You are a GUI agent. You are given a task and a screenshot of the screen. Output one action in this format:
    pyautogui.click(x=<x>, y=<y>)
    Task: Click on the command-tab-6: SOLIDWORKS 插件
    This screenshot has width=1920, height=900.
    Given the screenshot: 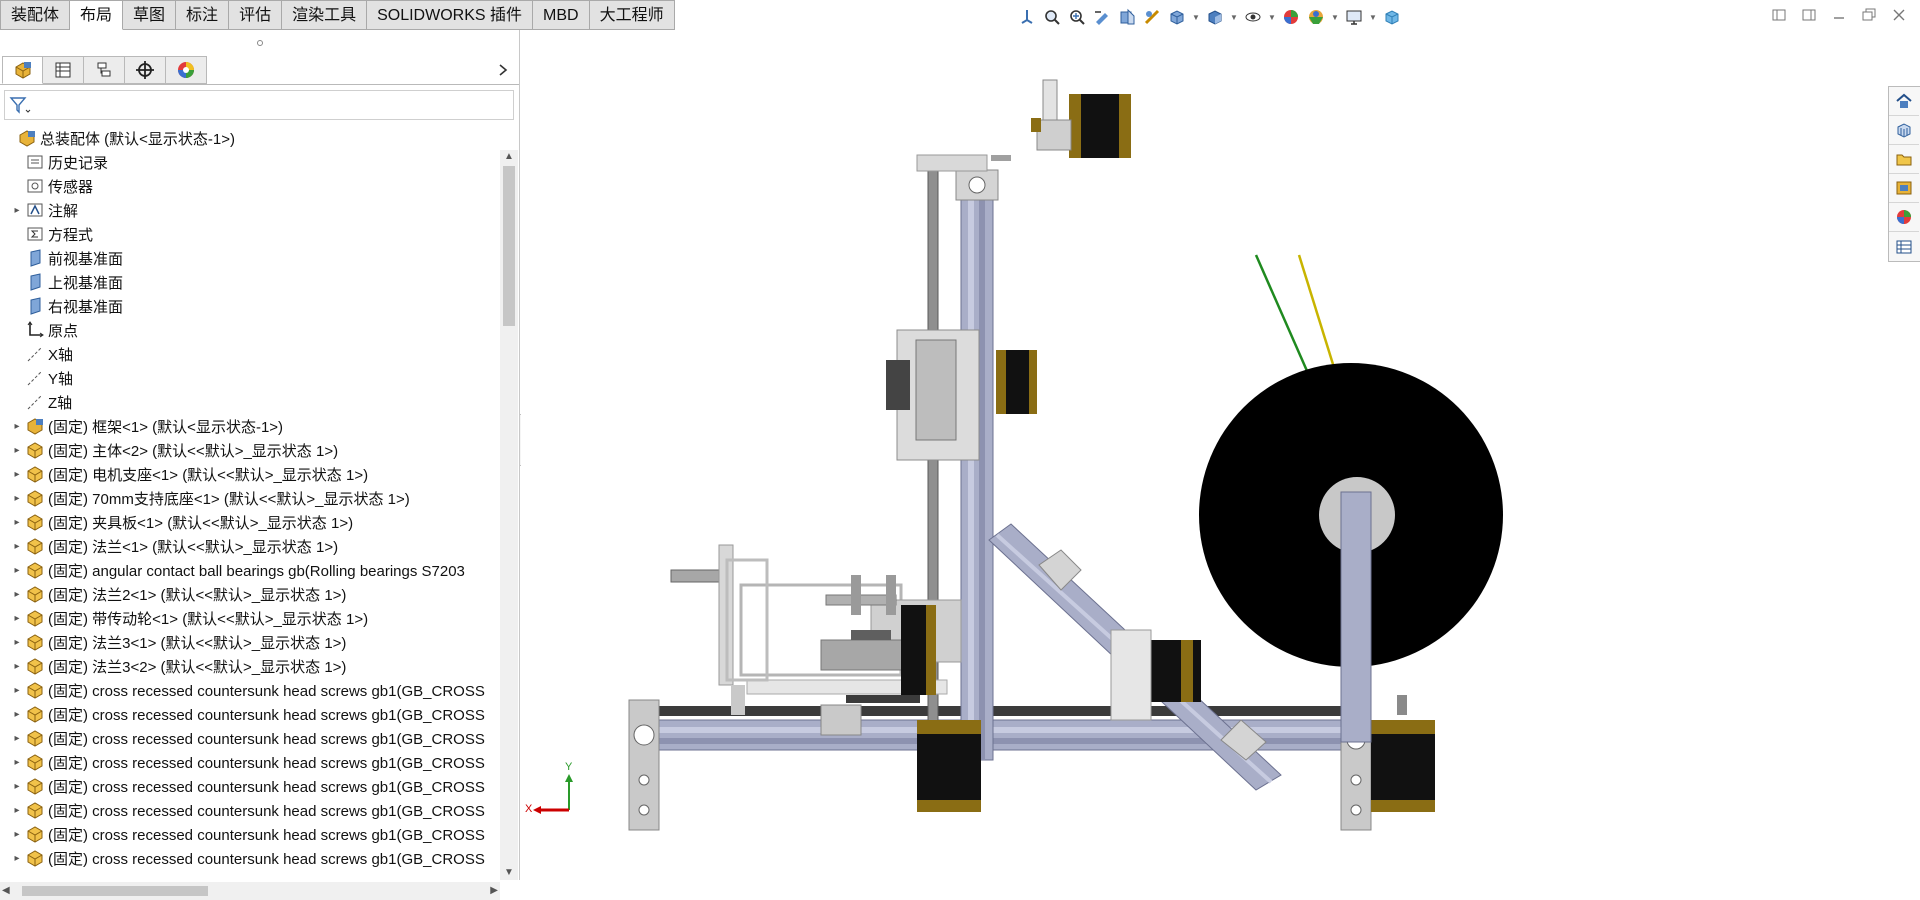 What is the action you would take?
    pyautogui.click(x=450, y=15)
    